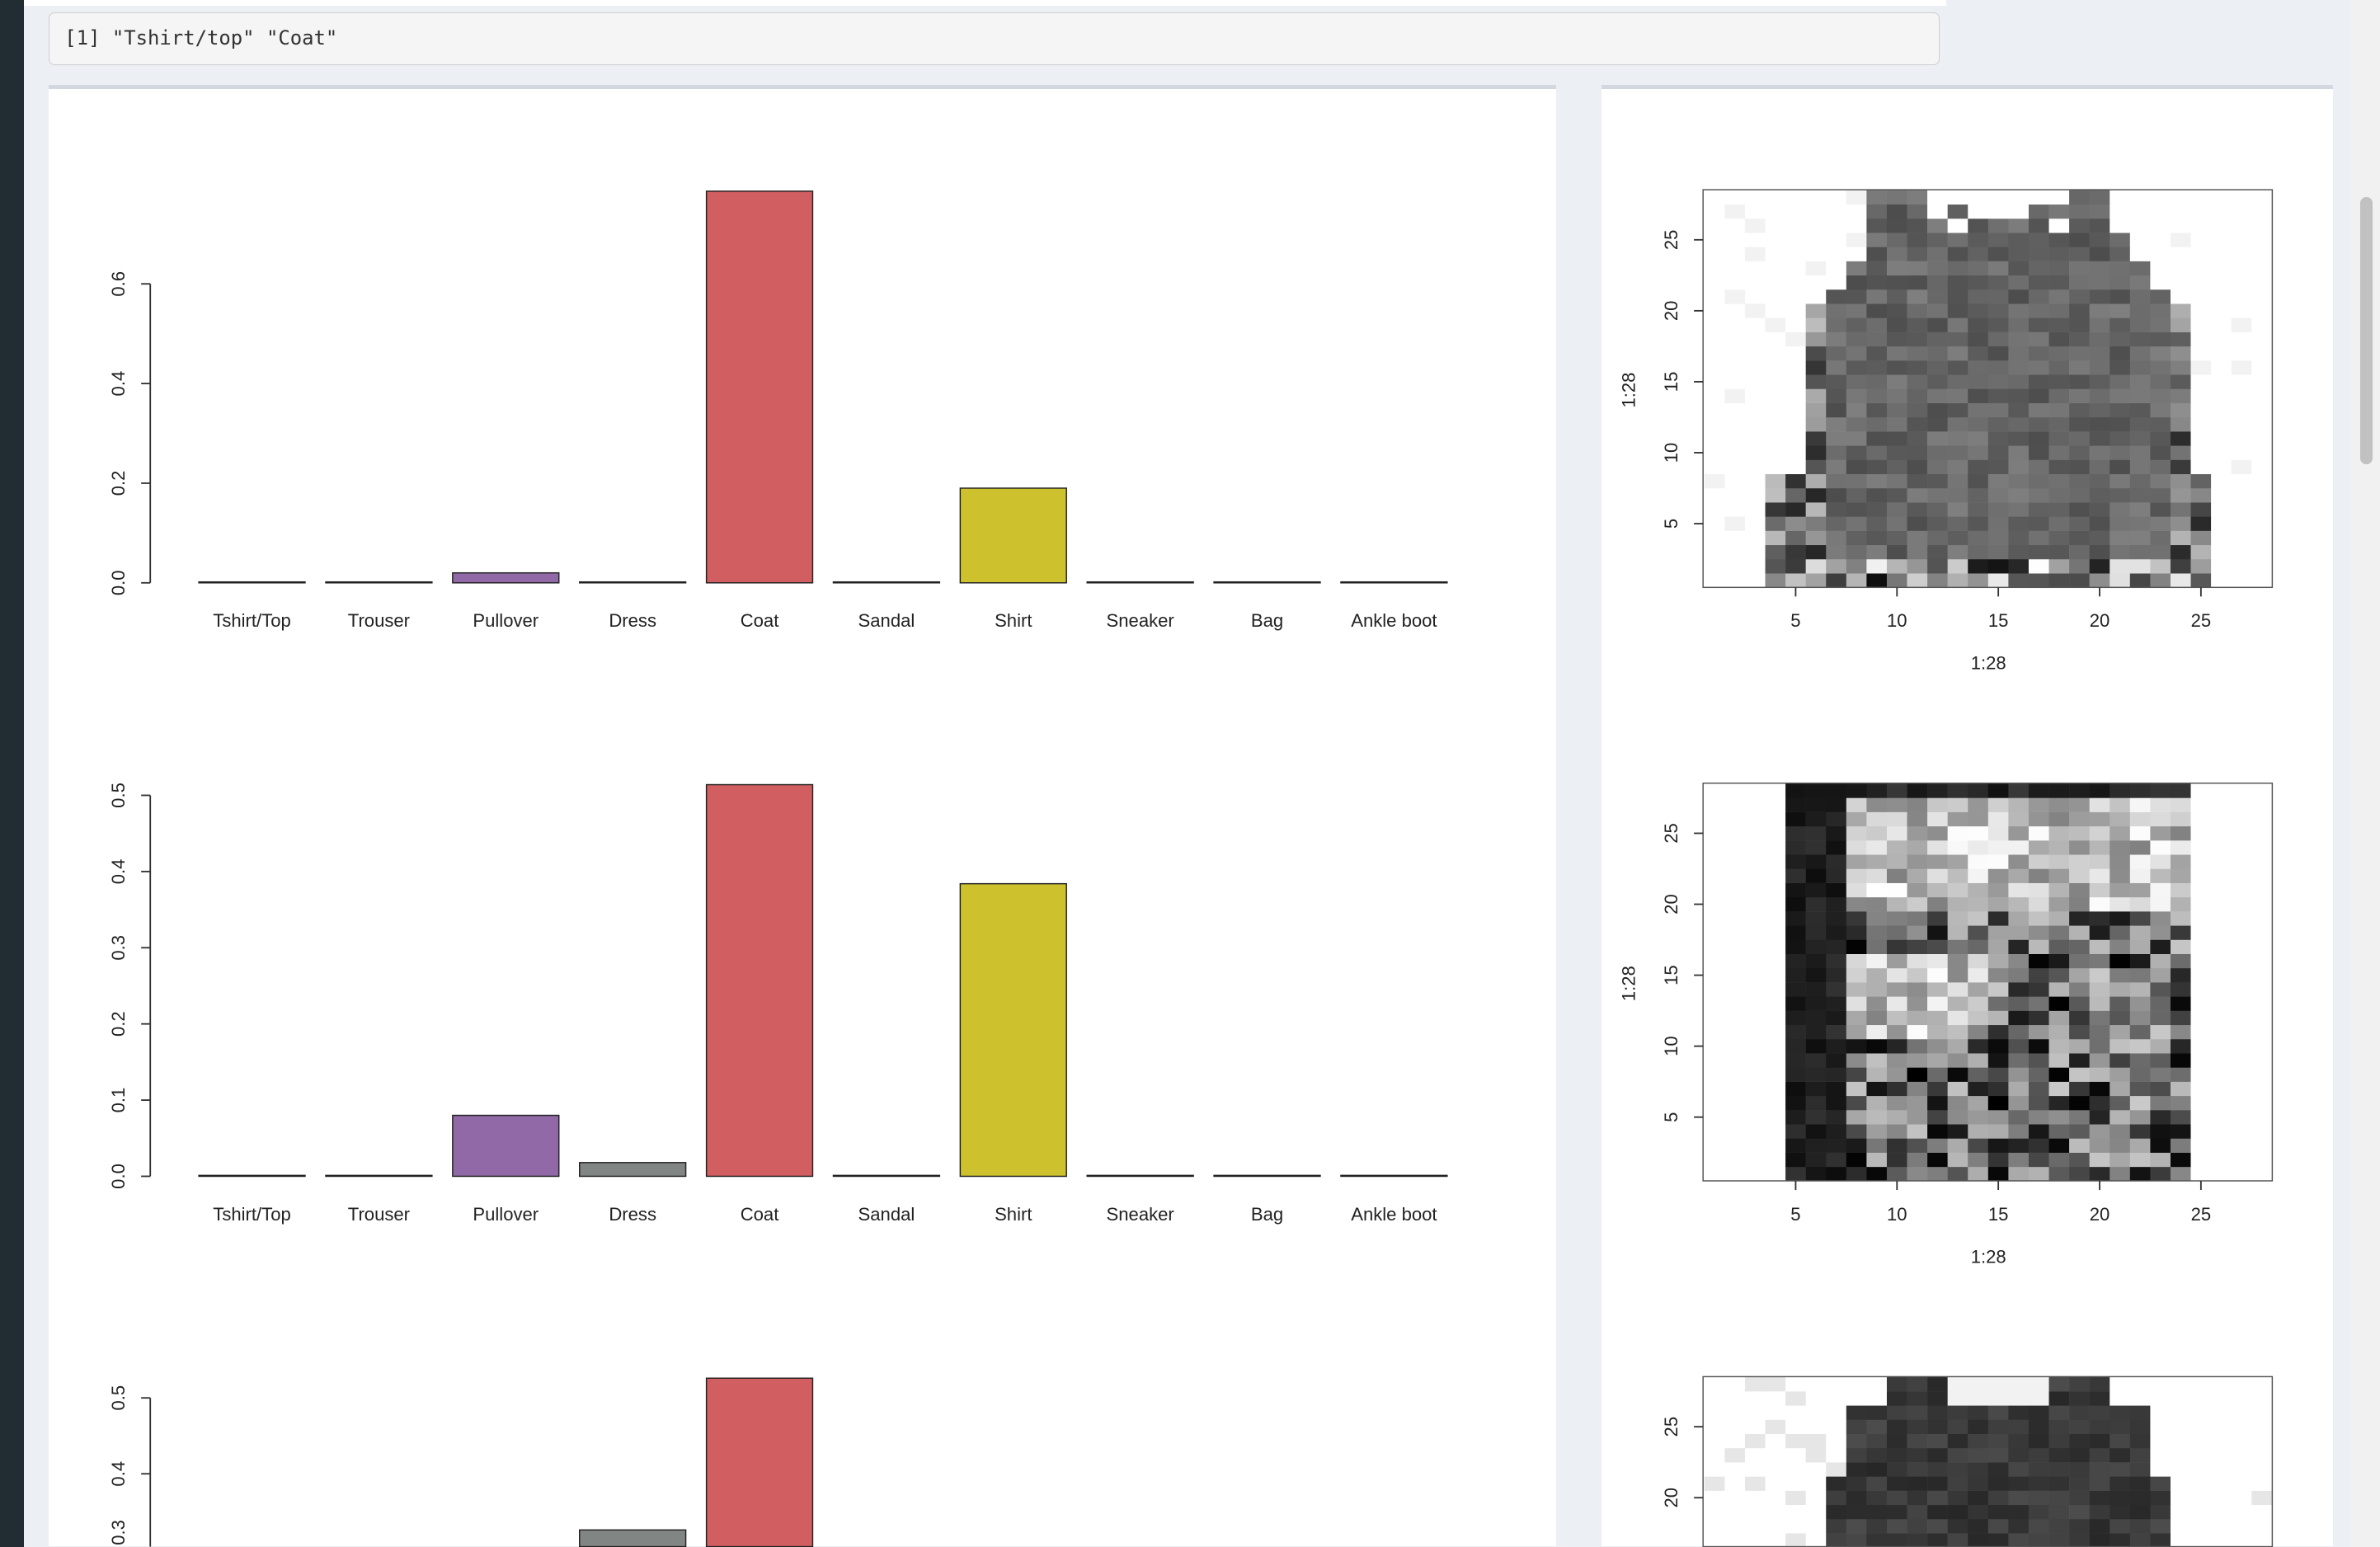  Describe the element at coordinates (1267, 582) in the screenshot. I see `bar-bag` at that location.